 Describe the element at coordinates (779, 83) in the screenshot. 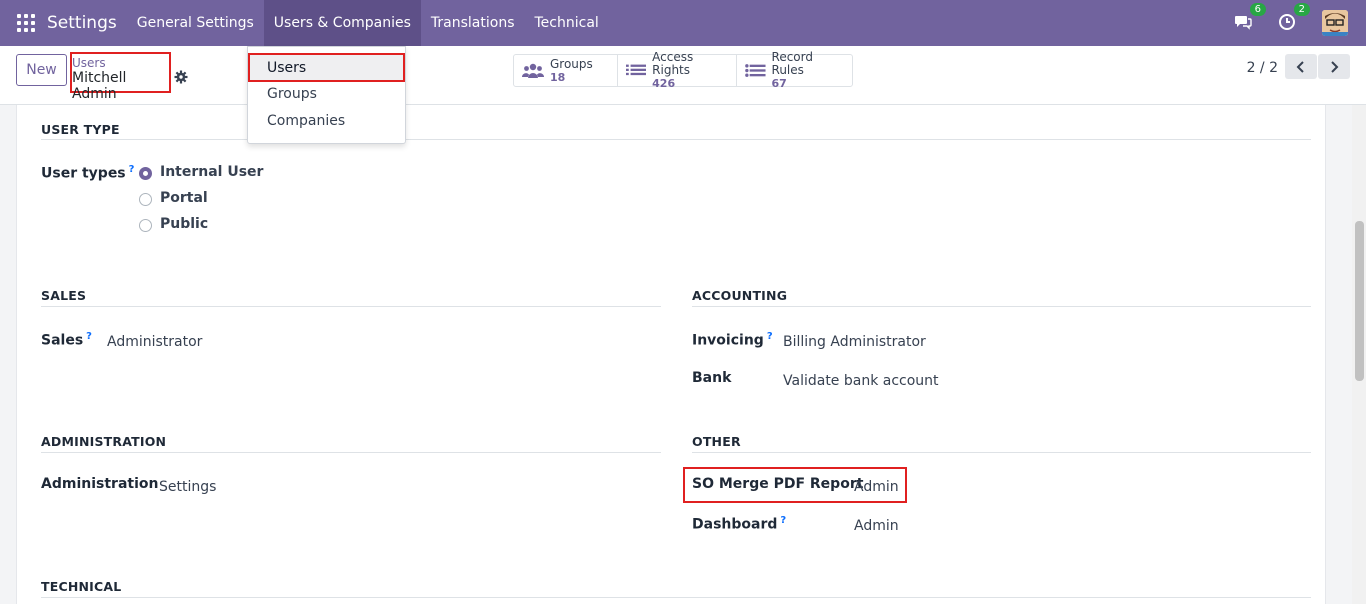

I see `record-rules-count: 67` at that location.